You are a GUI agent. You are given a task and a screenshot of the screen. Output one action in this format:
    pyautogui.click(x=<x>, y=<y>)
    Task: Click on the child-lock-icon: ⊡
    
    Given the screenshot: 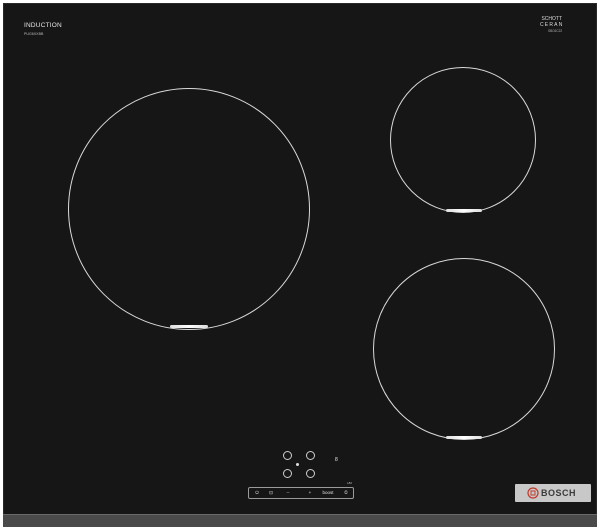 What is the action you would take?
    pyautogui.click(x=271, y=493)
    